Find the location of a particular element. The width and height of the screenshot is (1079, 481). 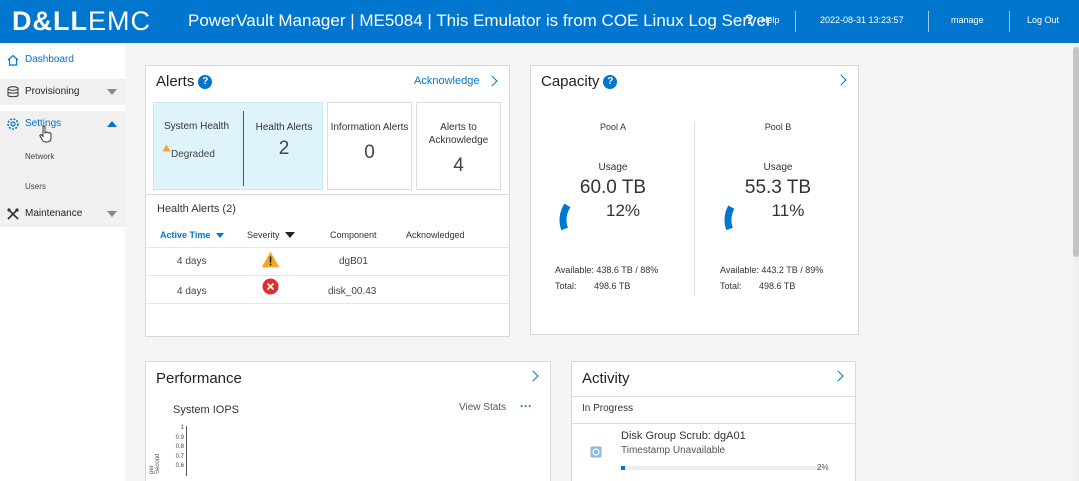

sidebar-item-dashboard: Dashboard is located at coordinates (62, 60).